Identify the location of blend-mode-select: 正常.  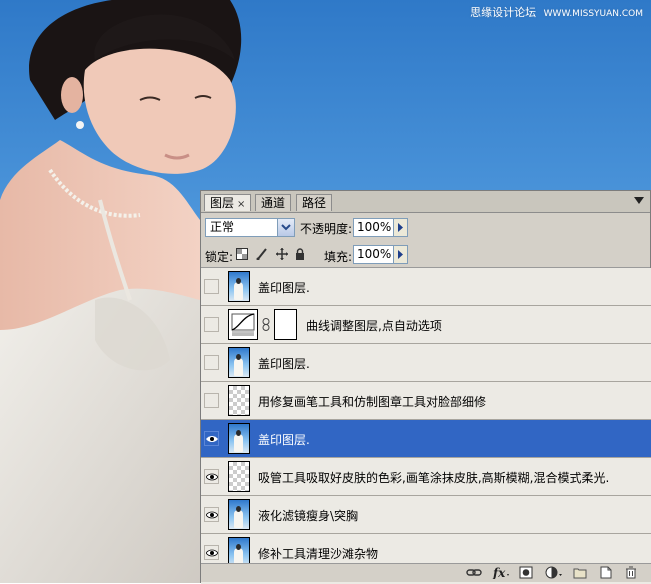
(250, 227).